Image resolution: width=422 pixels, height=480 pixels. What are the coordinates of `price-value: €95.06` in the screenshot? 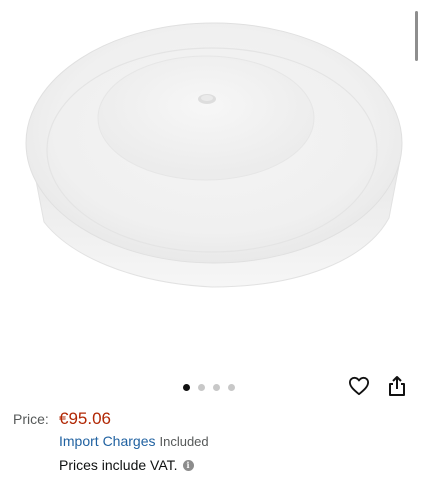 It's located at (85, 418).